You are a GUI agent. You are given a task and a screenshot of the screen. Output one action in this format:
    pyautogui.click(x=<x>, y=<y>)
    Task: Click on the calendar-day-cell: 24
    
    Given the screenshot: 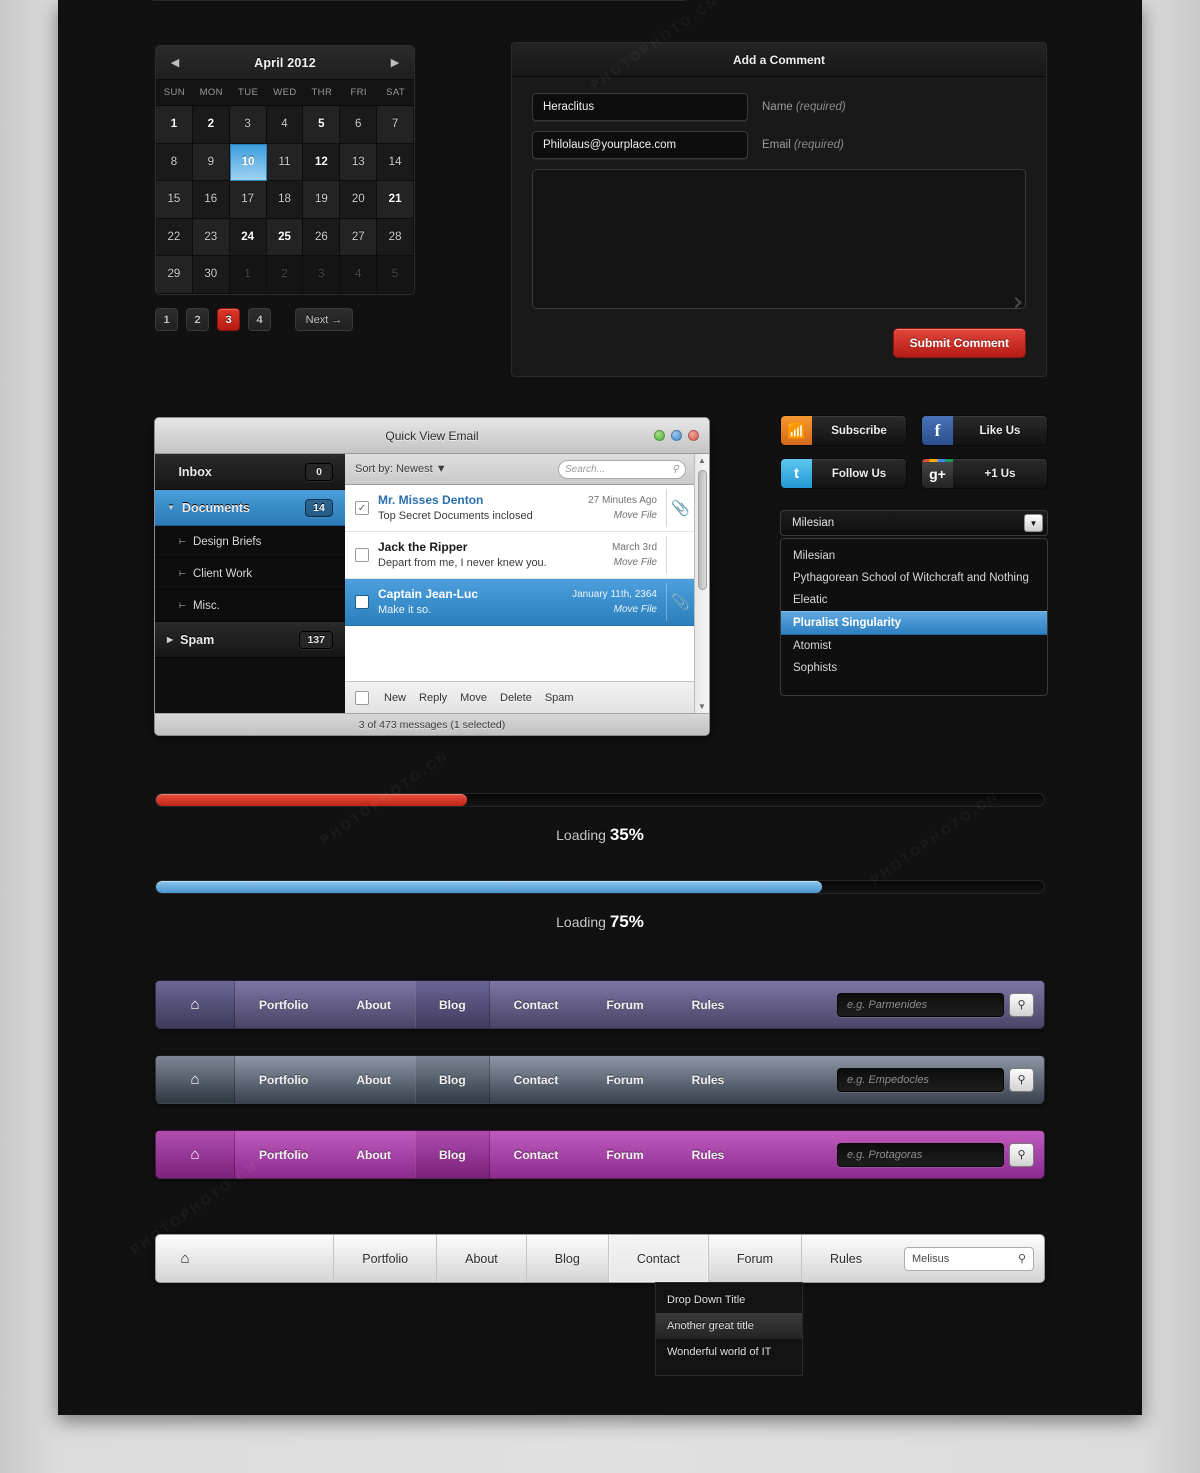 What is the action you would take?
    pyautogui.click(x=248, y=237)
    